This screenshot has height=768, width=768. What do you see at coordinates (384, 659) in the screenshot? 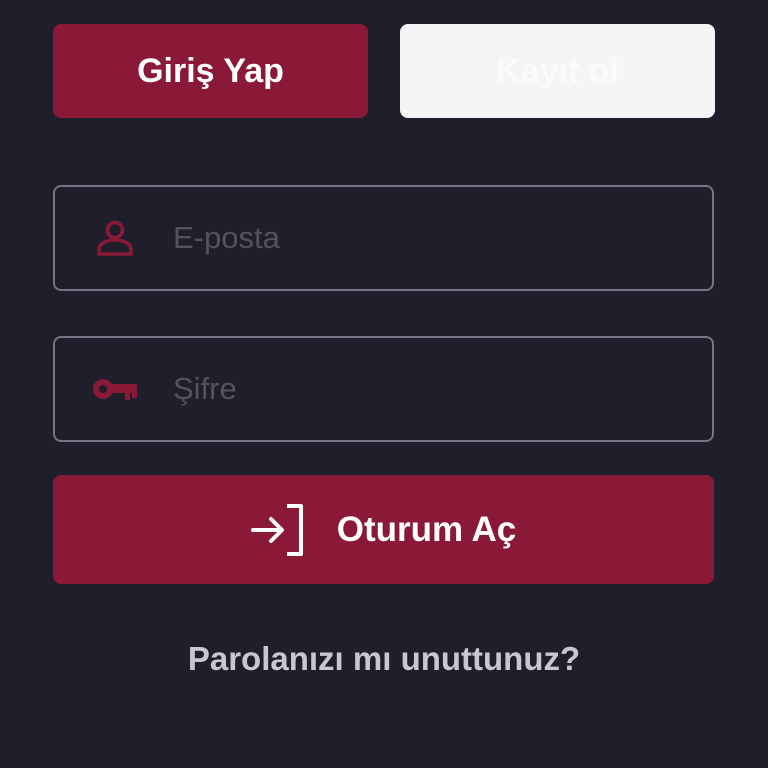
I see `forgot-password-link: Parolanızı mı unuttunuz?` at bounding box center [384, 659].